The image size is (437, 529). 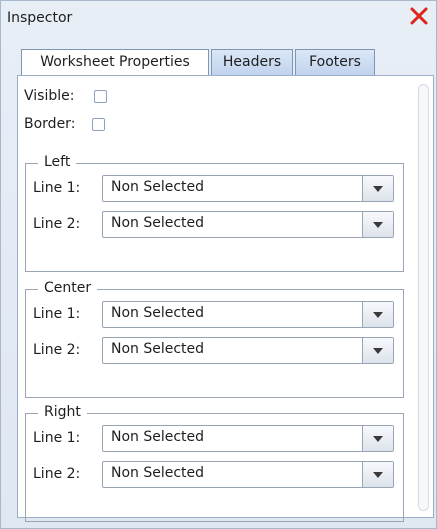 I want to click on close-icon, so click(x=419, y=16).